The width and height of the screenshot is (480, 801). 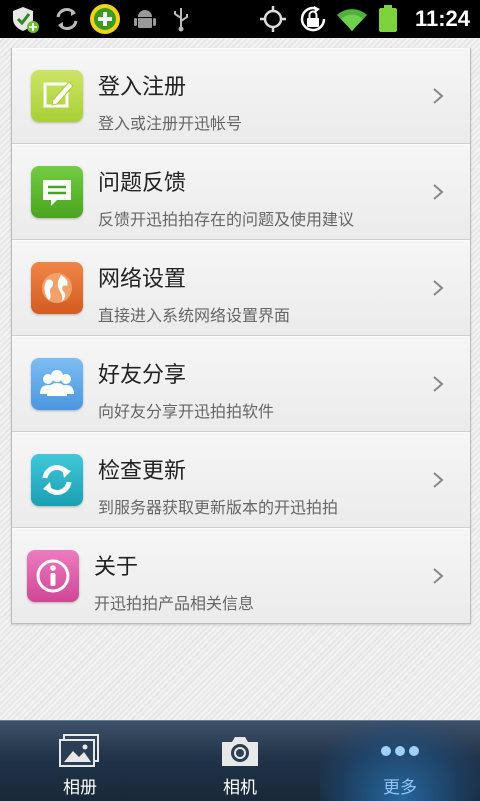 What do you see at coordinates (240, 788) in the screenshot?
I see `tab-label: 相机` at bounding box center [240, 788].